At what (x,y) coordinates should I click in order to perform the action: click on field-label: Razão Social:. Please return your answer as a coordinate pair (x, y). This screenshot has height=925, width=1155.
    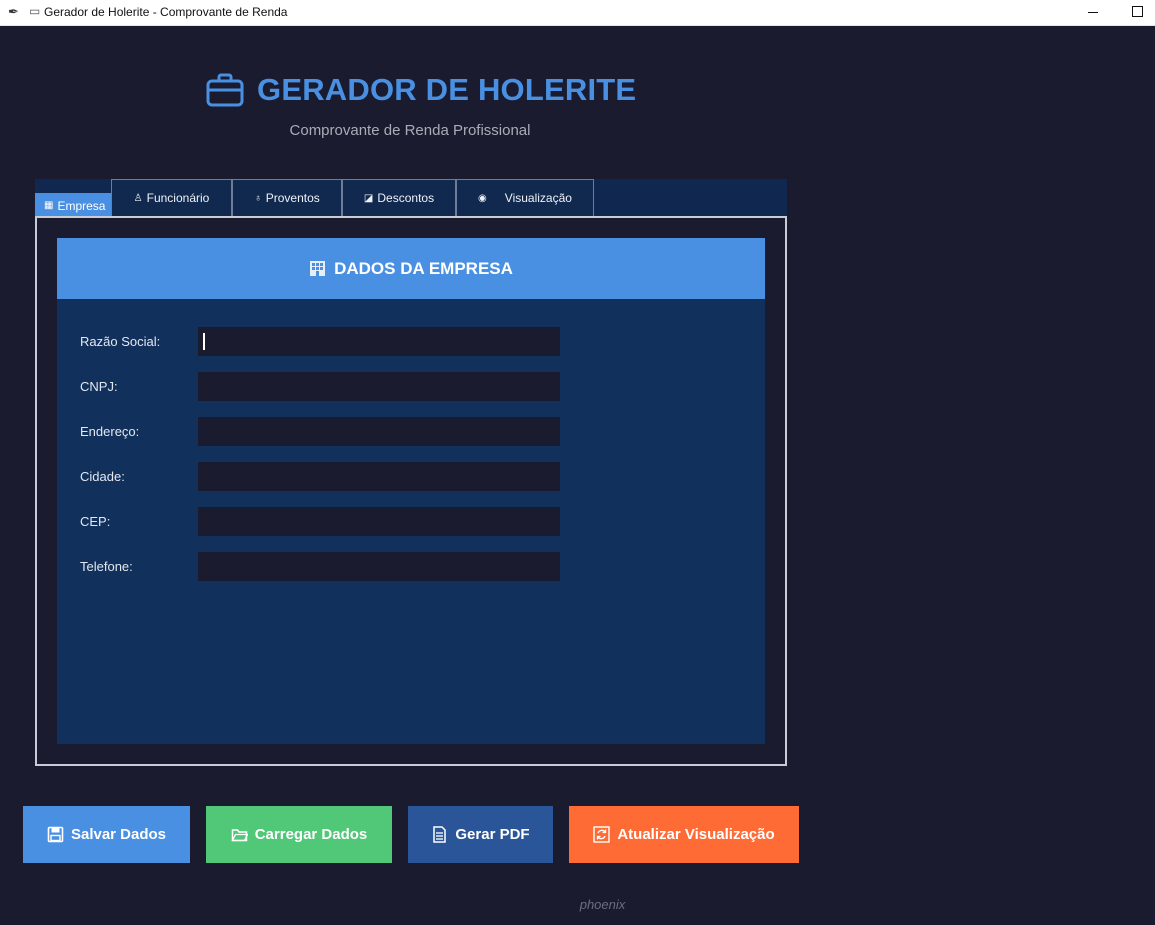
    Looking at the image, I should click on (120, 341).